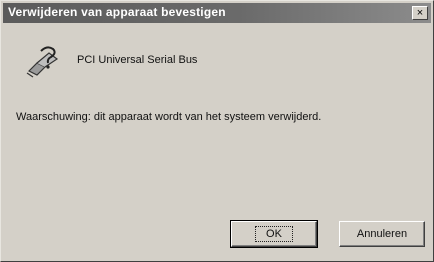 This screenshot has height=262, width=434. I want to click on cancel-button-label: Annuleren, so click(382, 234).